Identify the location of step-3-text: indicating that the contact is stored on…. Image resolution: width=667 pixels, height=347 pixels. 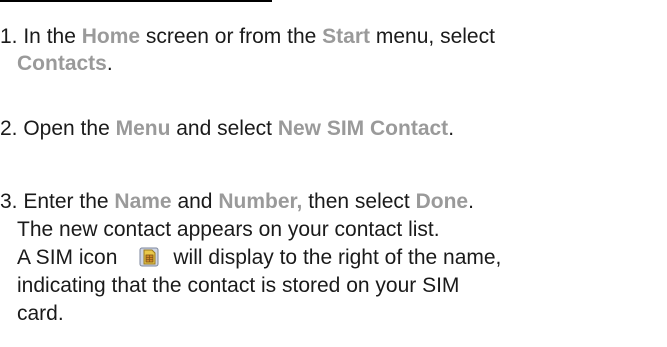
(238, 285).